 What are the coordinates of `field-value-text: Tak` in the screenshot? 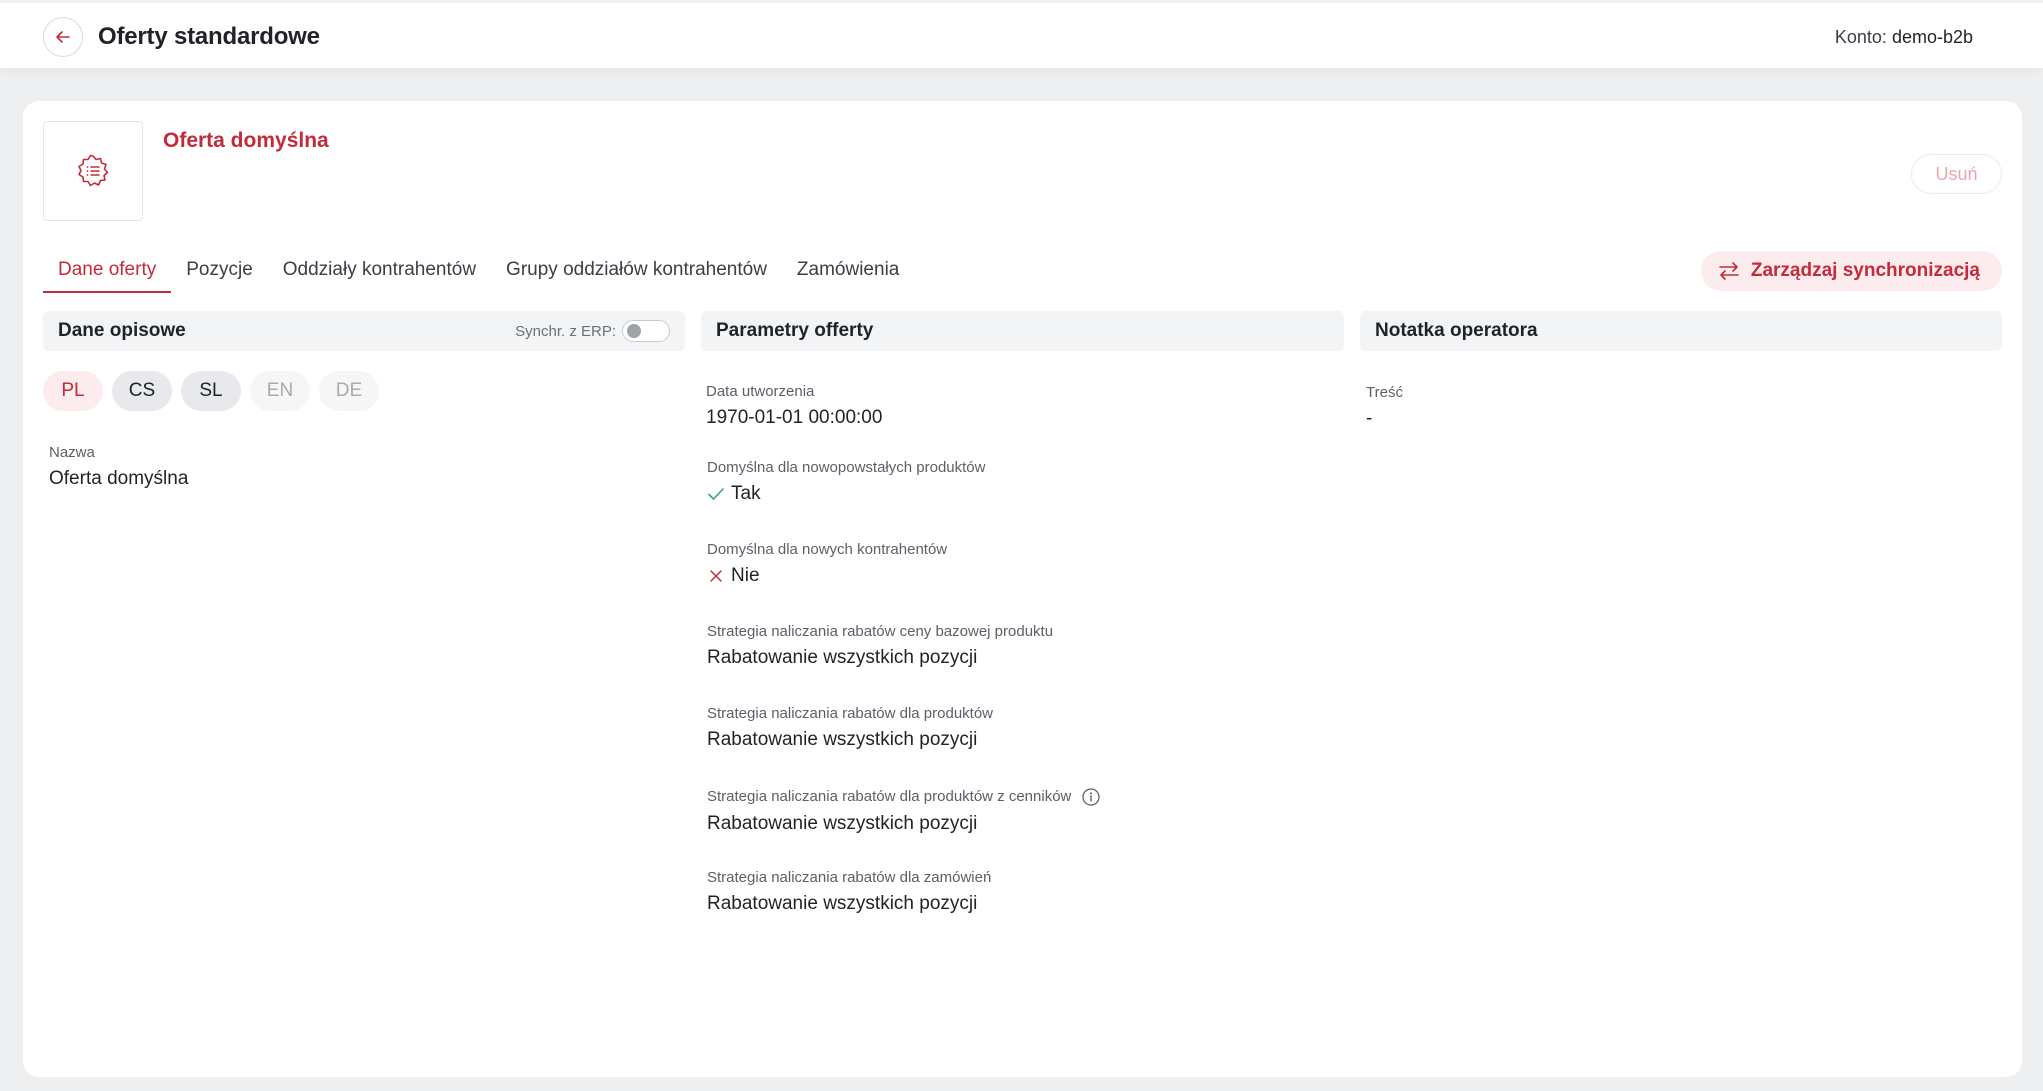 It's located at (746, 493).